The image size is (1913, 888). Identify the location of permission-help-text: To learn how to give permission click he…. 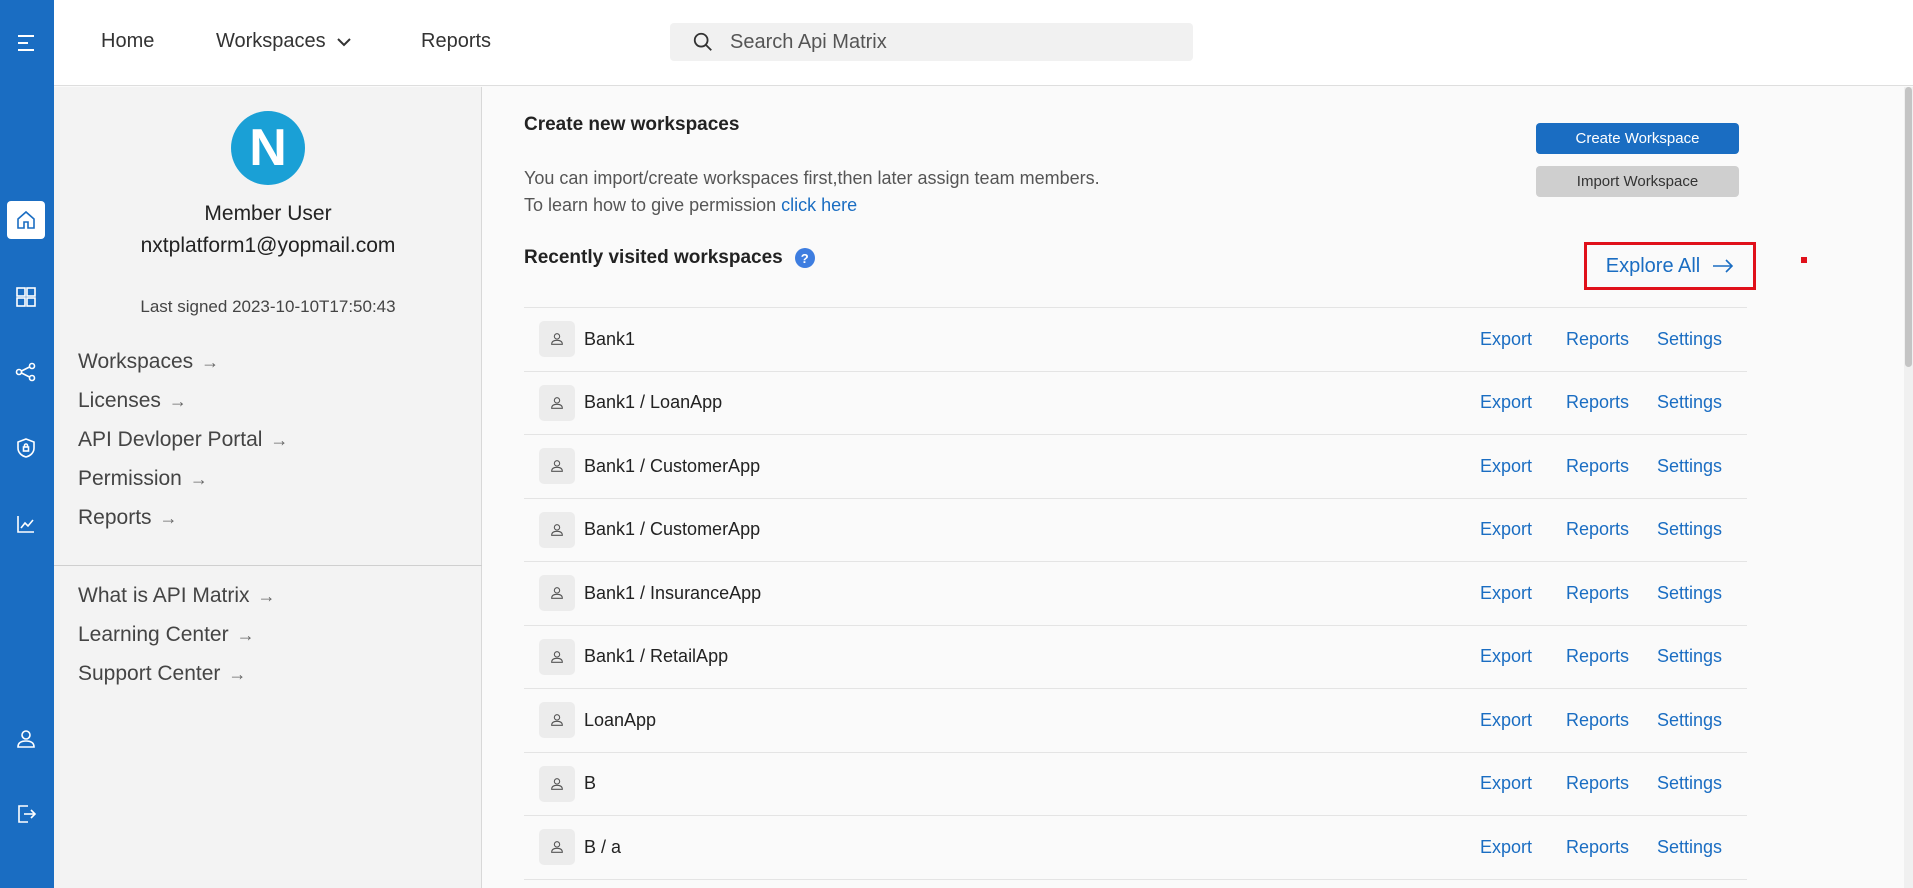
(690, 205).